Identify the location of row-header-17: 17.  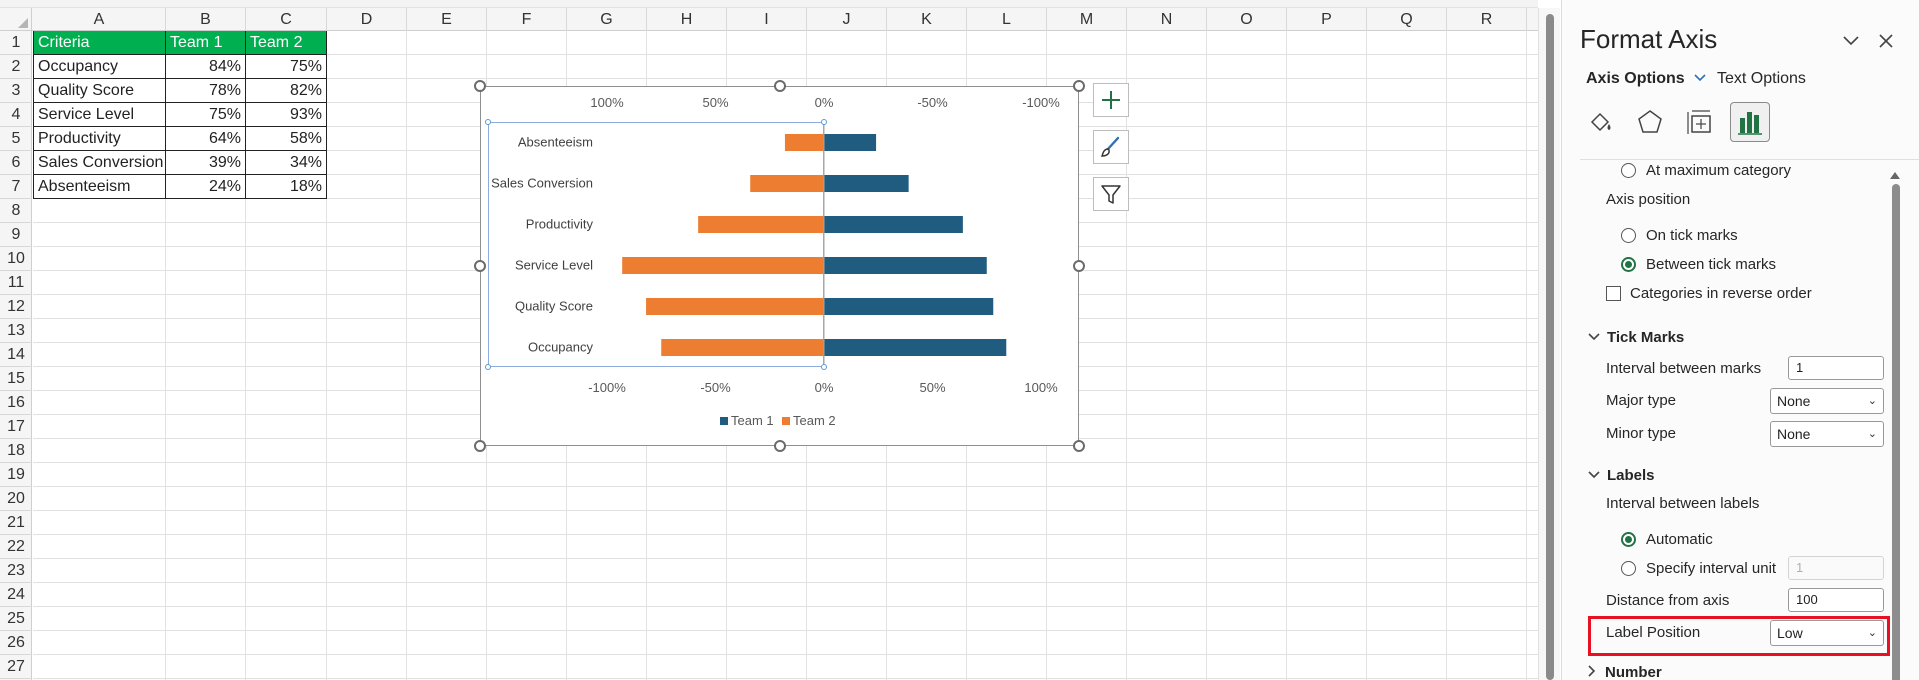
(16, 427).